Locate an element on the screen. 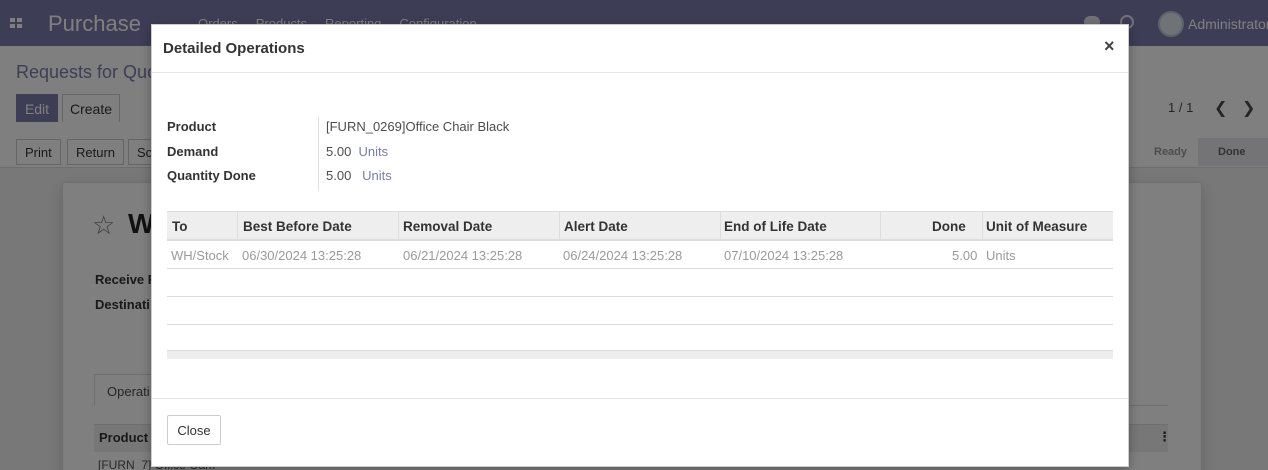 The height and width of the screenshot is (470, 1268). col-alert-date: Alert Date is located at coordinates (596, 226).